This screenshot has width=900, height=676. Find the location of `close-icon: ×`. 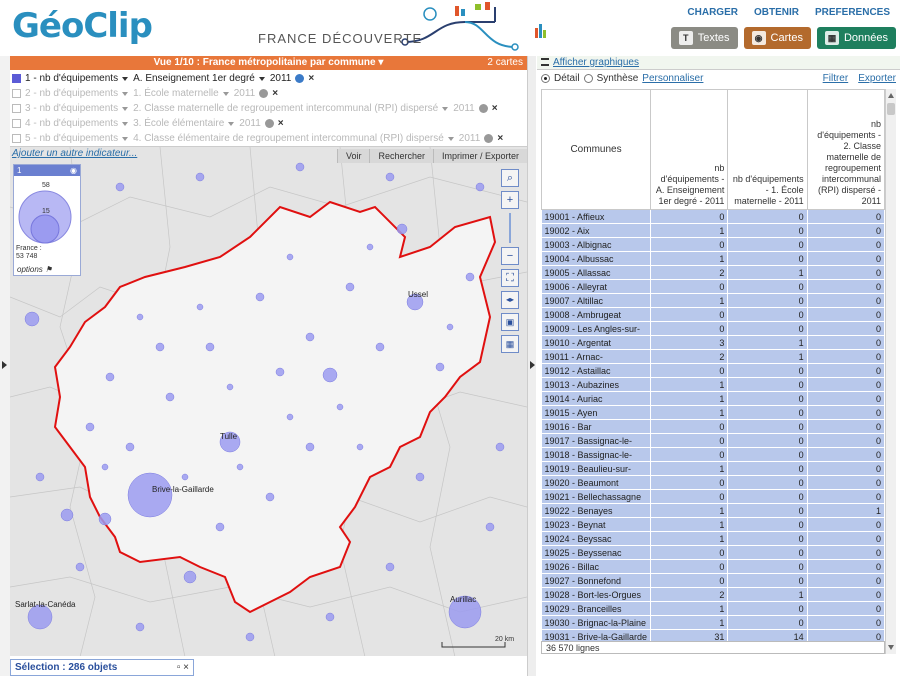

close-icon: × is located at coordinates (186, 667).